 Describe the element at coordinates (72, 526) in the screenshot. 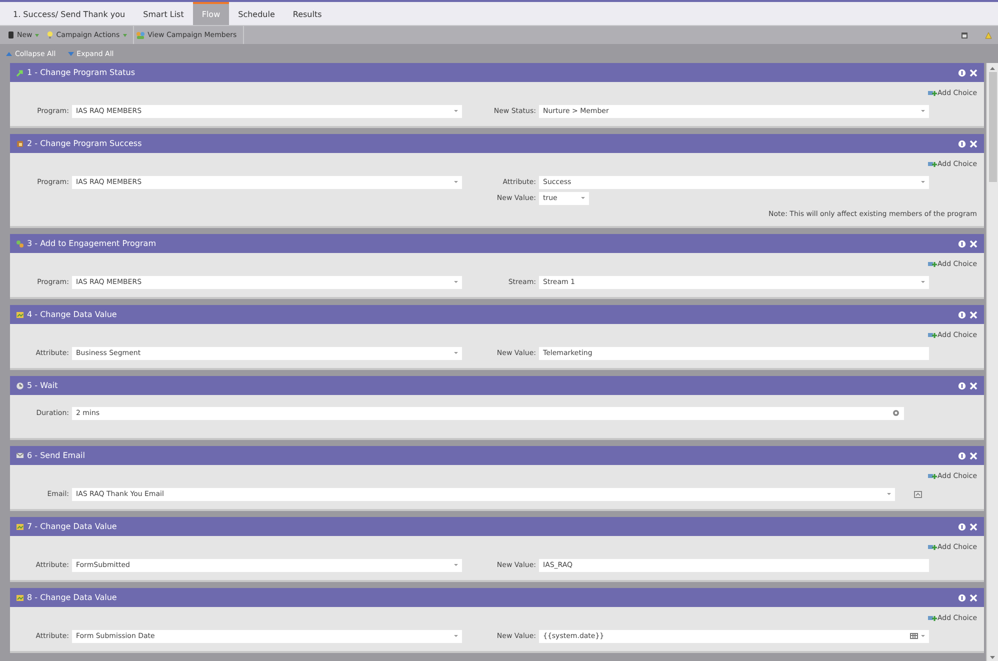

I see `step-title: 7 - Change Data Value` at that location.